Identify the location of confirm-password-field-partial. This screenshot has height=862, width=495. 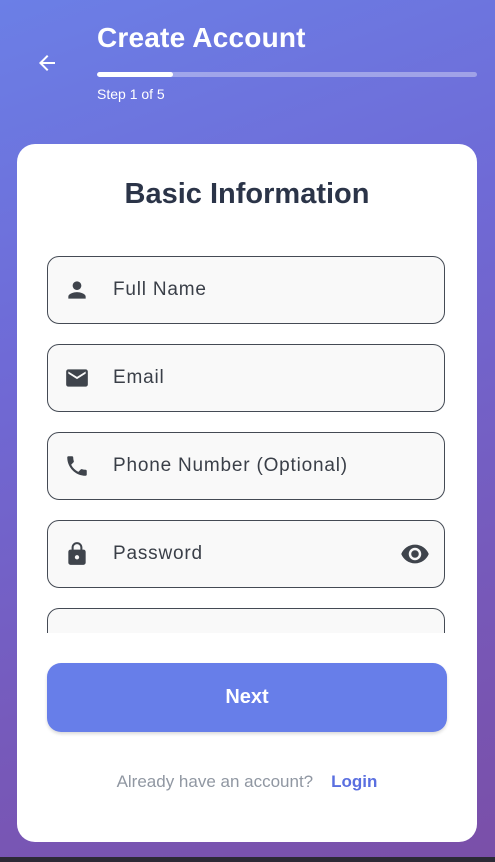
(246, 620).